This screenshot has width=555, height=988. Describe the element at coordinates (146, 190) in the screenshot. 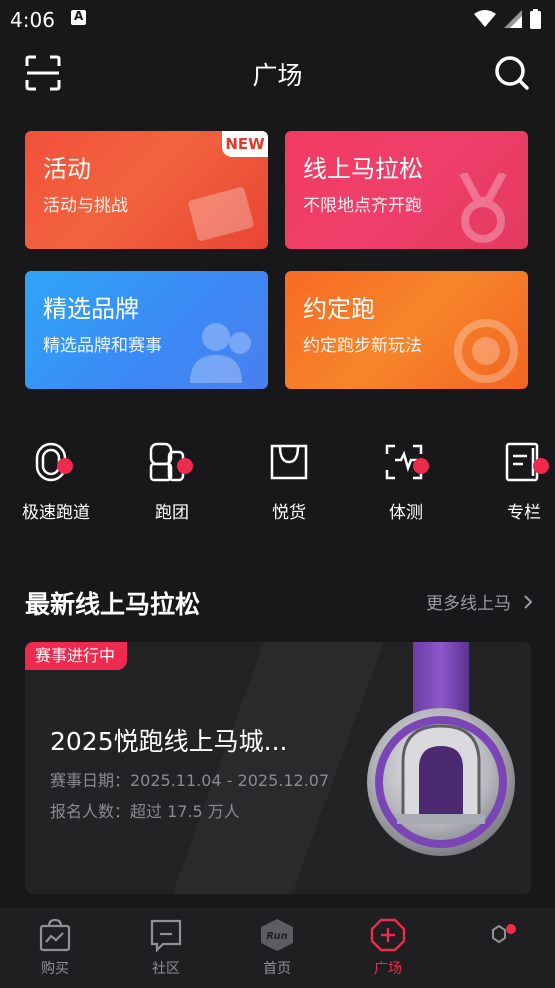

I see `card-activities: 活动 活动与挑战 NEW` at that location.